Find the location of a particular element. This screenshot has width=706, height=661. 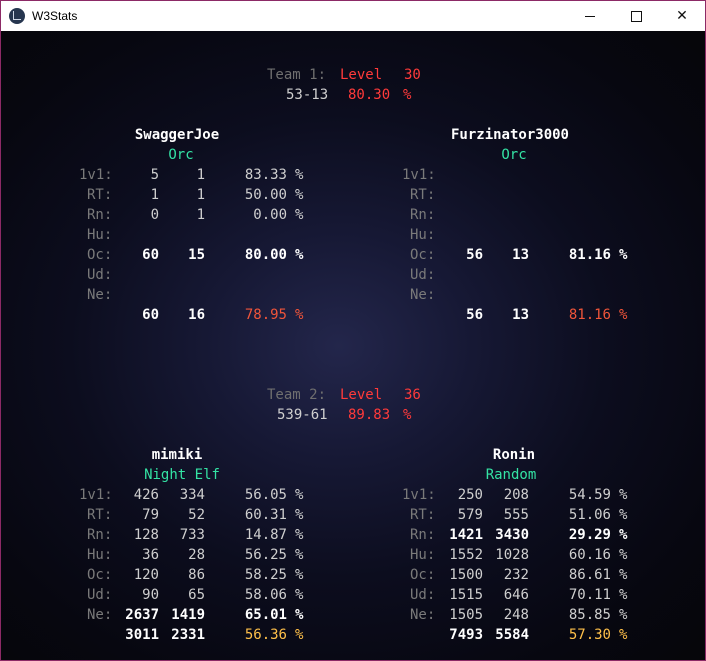

win-pct: 86.61 is located at coordinates (589, 575).